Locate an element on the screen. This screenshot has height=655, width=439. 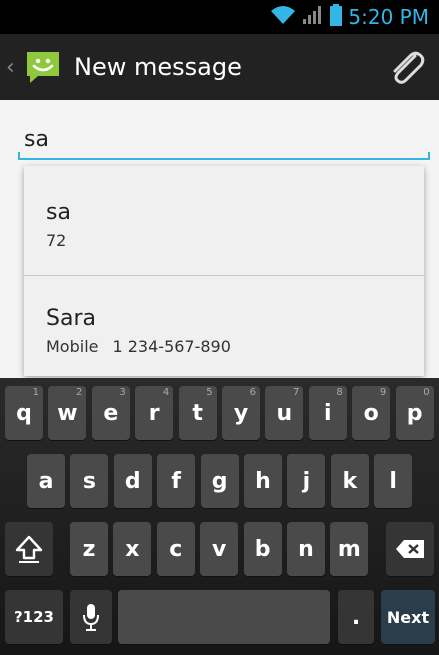
key-y-hint: 6 is located at coordinates (252, 392).